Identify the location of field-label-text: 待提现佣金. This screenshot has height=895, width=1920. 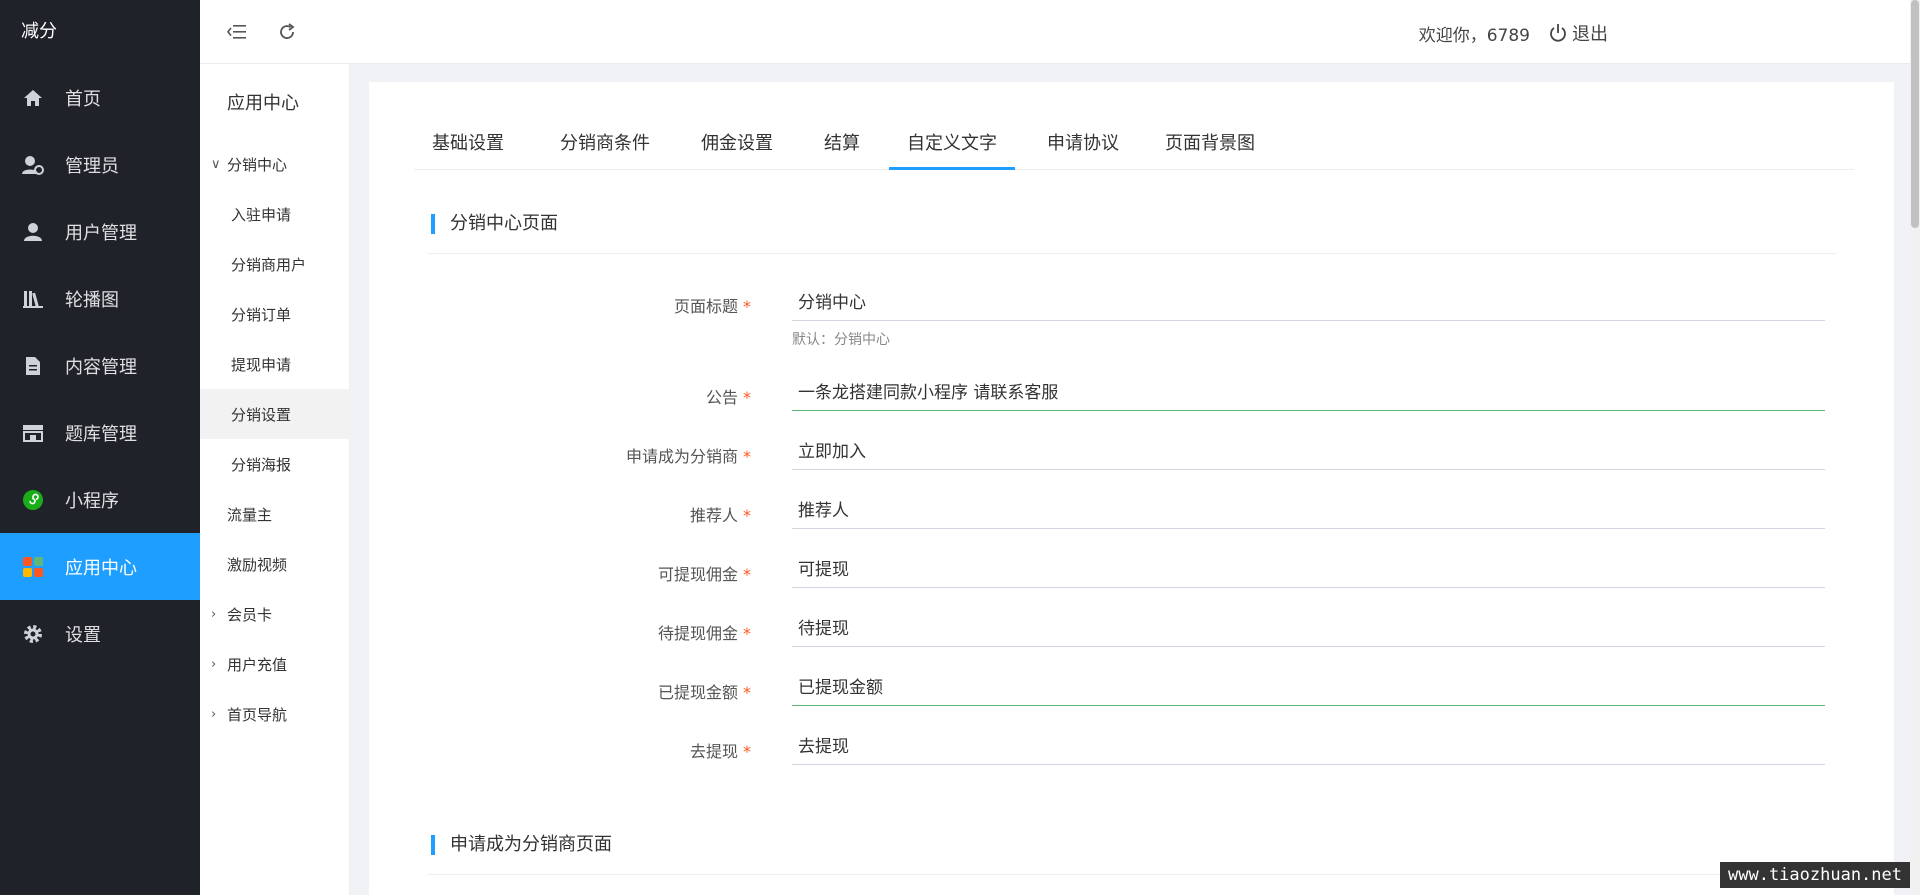
(697, 633).